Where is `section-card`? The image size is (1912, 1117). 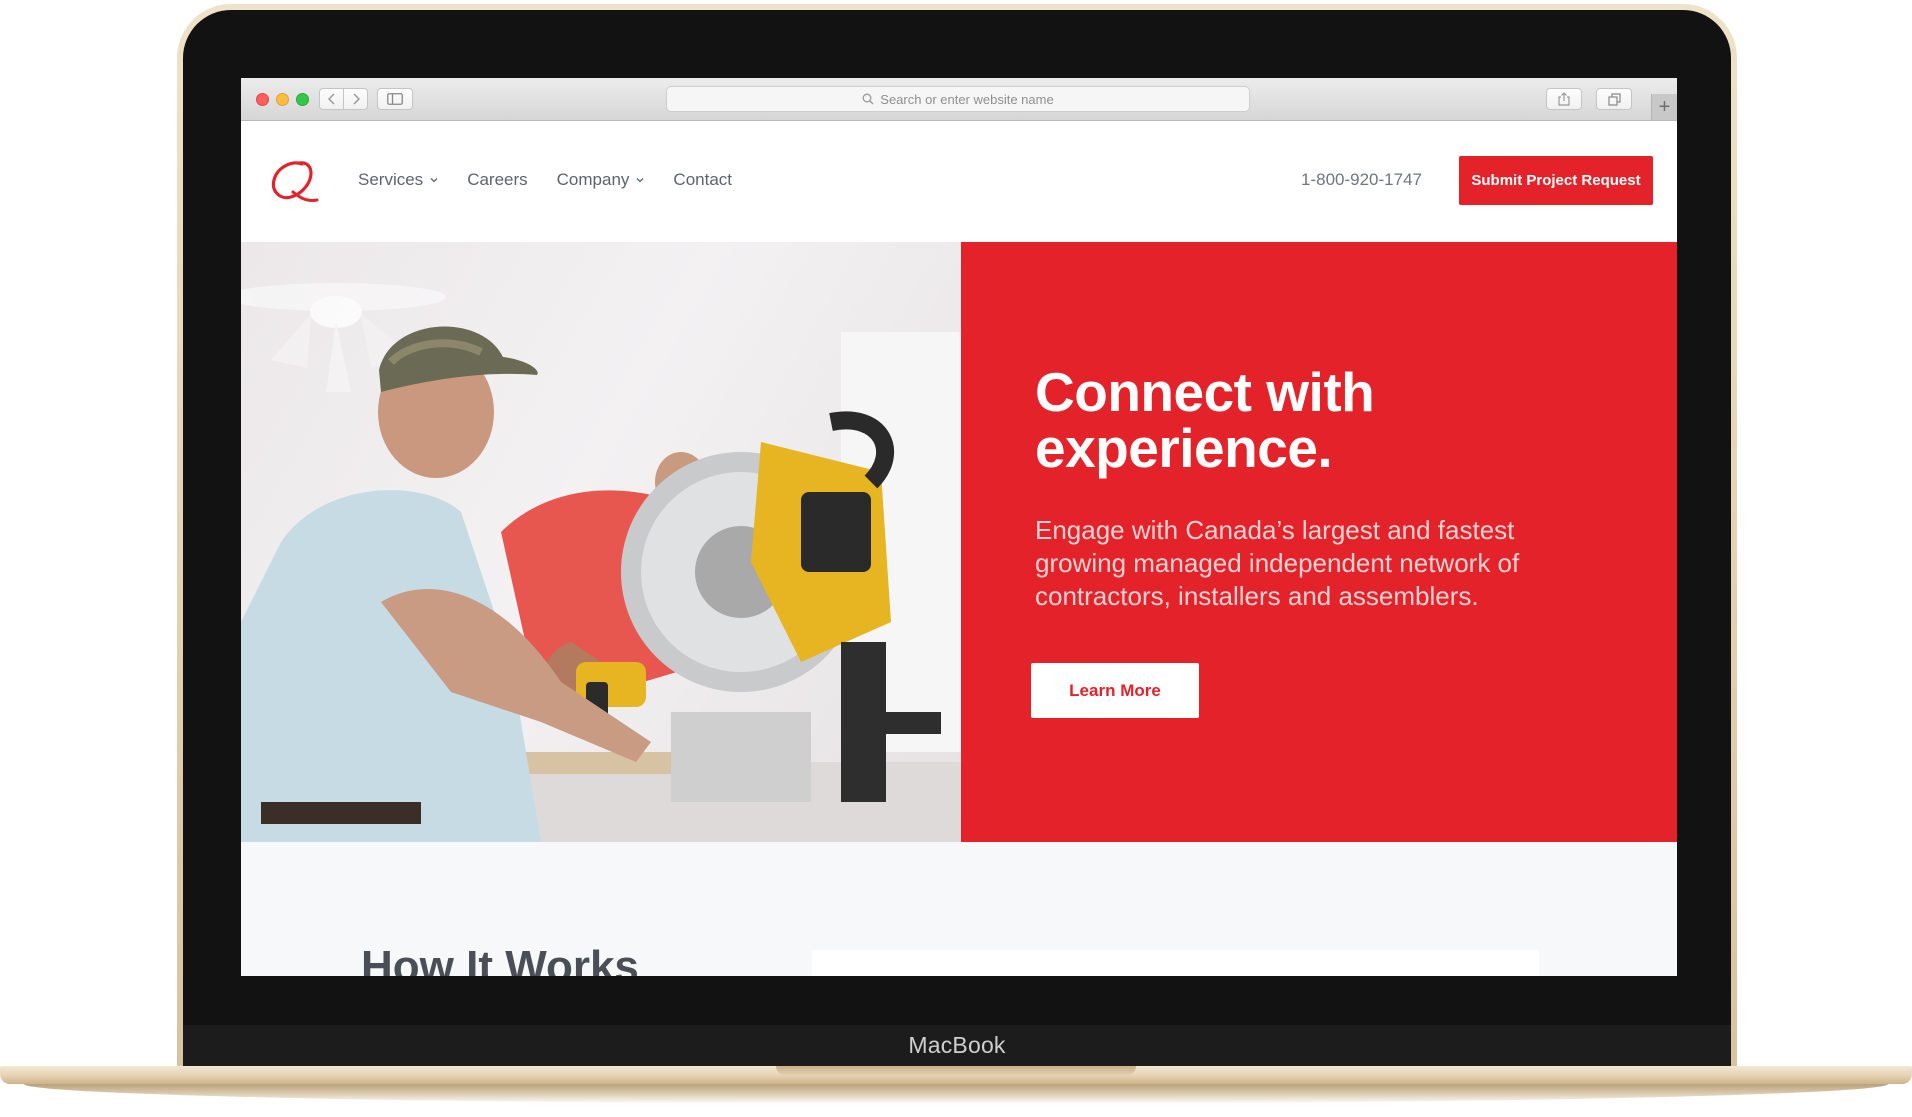 section-card is located at coordinates (1175, 963).